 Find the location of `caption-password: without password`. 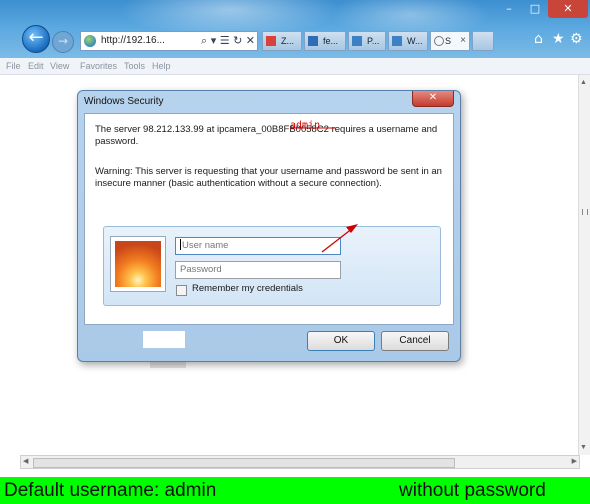

caption-password: without password is located at coordinates (472, 490).